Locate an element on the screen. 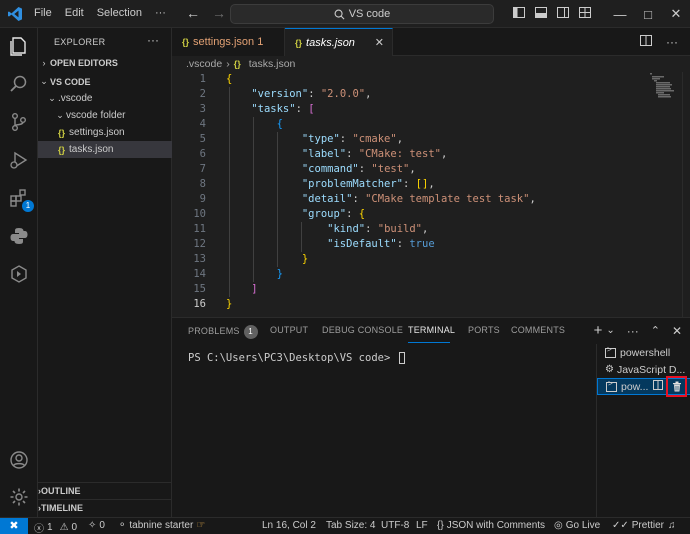  folder-vscode-folder: ⌄ vscode folder is located at coordinates (105, 115).